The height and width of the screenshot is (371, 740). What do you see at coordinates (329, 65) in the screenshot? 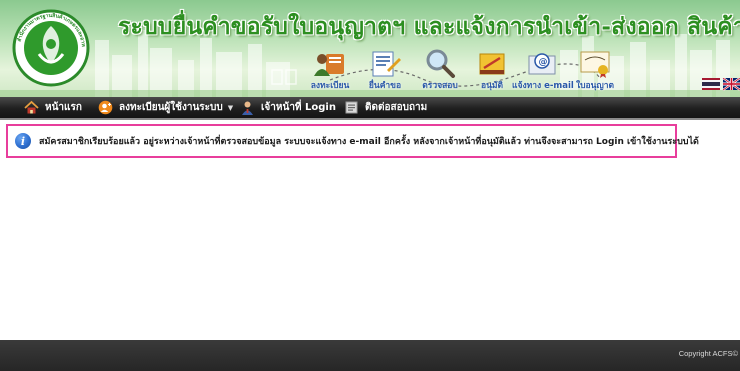
I see `register-user-icon` at bounding box center [329, 65].